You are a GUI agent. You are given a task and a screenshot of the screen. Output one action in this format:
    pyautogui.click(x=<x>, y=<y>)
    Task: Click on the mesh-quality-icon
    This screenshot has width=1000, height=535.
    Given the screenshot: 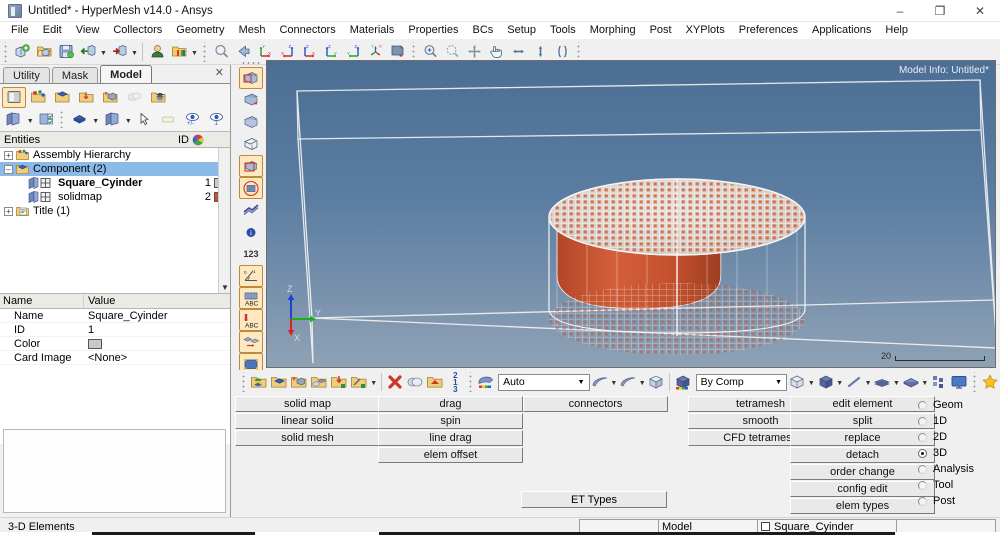 What is the action you would take?
    pyautogui.click(x=251, y=210)
    